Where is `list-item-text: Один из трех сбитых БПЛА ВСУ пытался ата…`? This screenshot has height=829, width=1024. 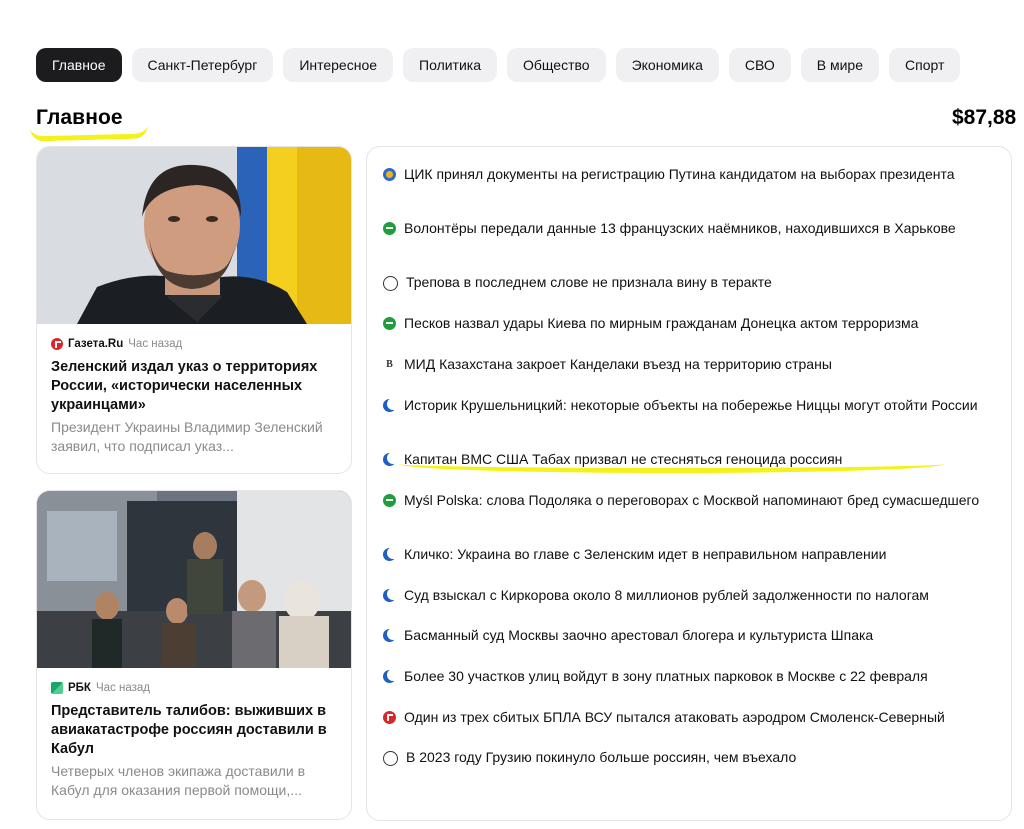 list-item-text: Один из трех сбитых БПЛА ВСУ пытался ата… is located at coordinates (674, 717).